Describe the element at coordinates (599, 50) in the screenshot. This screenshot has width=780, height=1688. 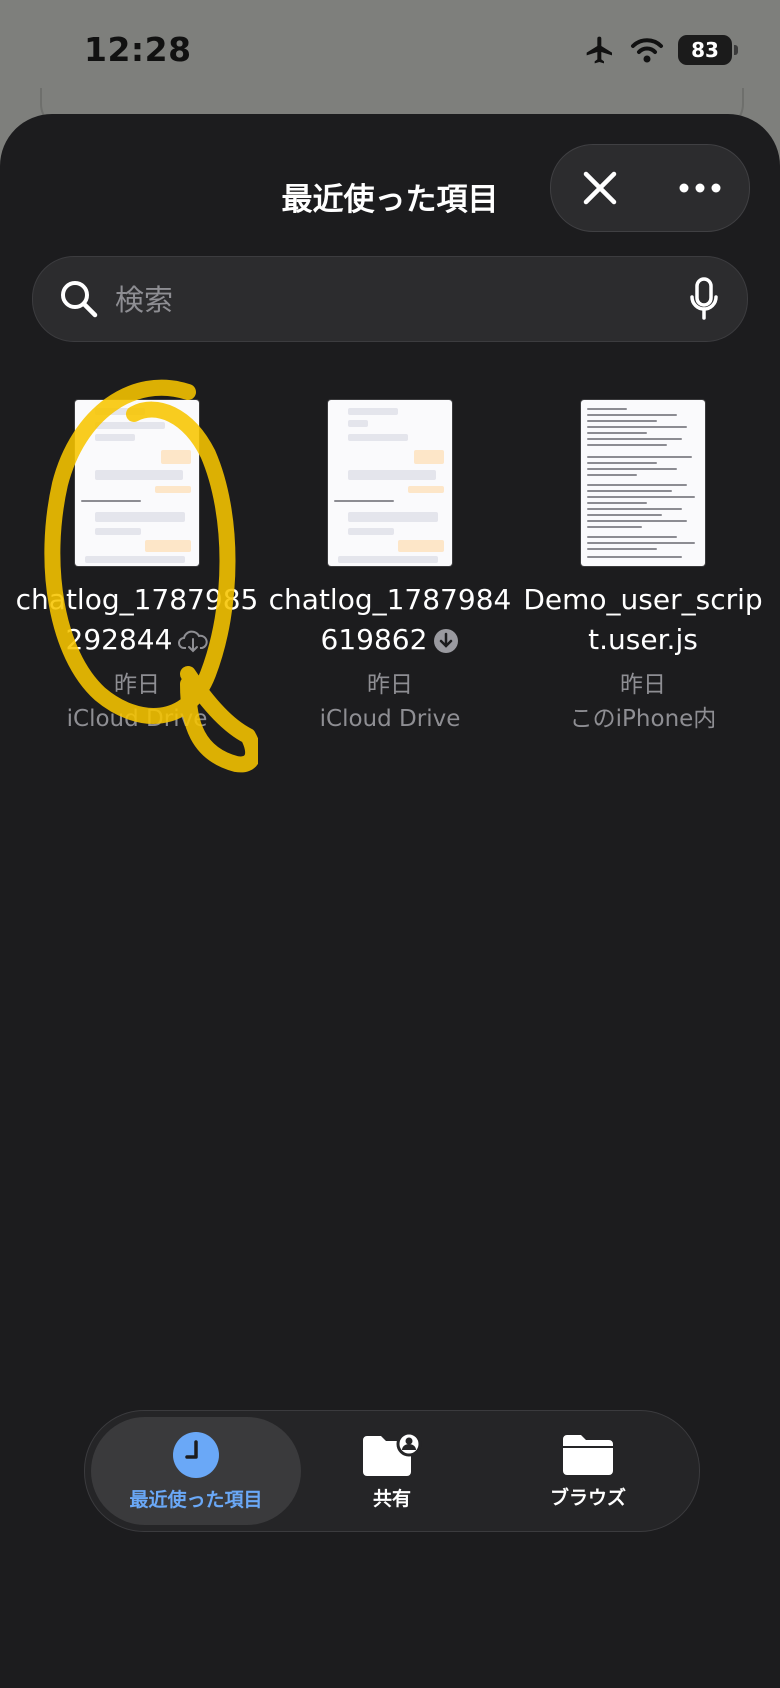
I see `airplane-icon` at that location.